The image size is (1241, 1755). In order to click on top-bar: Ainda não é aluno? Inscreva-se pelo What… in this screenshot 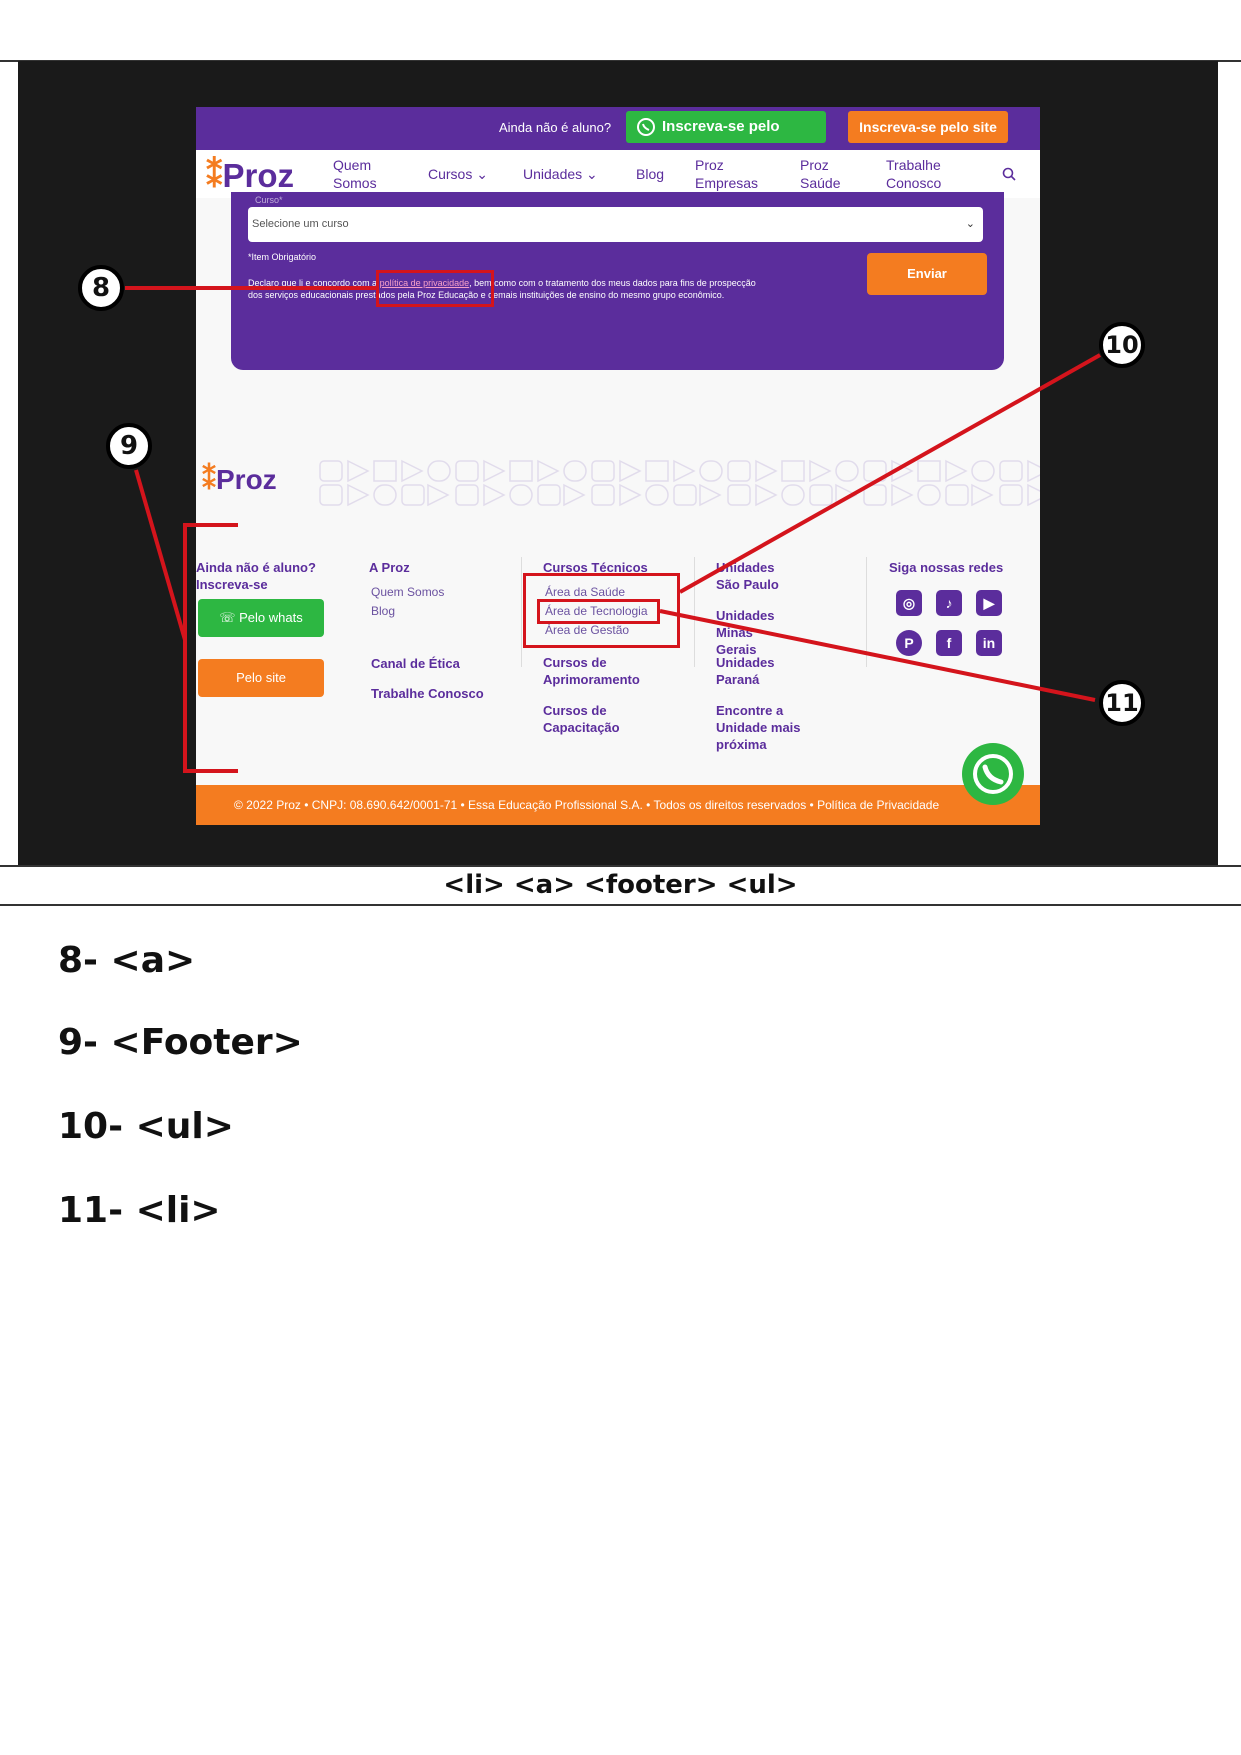, I will do `click(618, 137)`.